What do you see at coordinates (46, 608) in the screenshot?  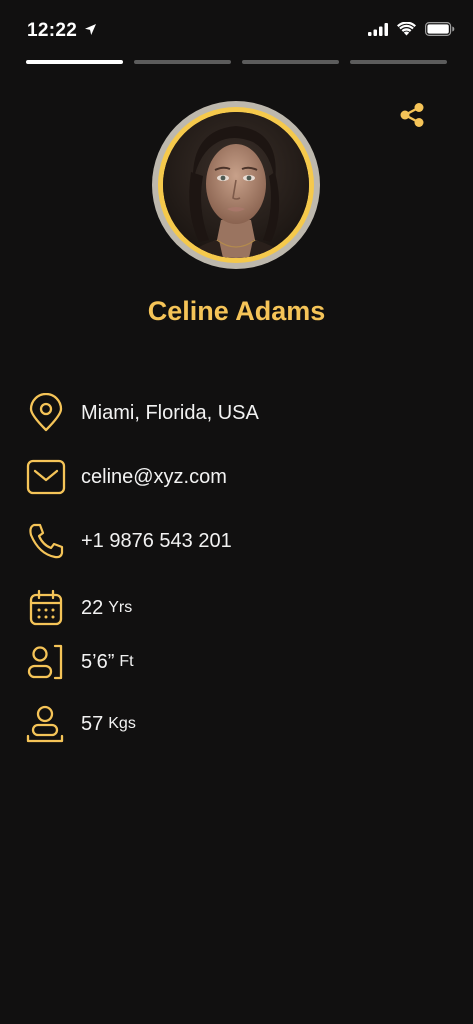 I see `calendar-icon` at bounding box center [46, 608].